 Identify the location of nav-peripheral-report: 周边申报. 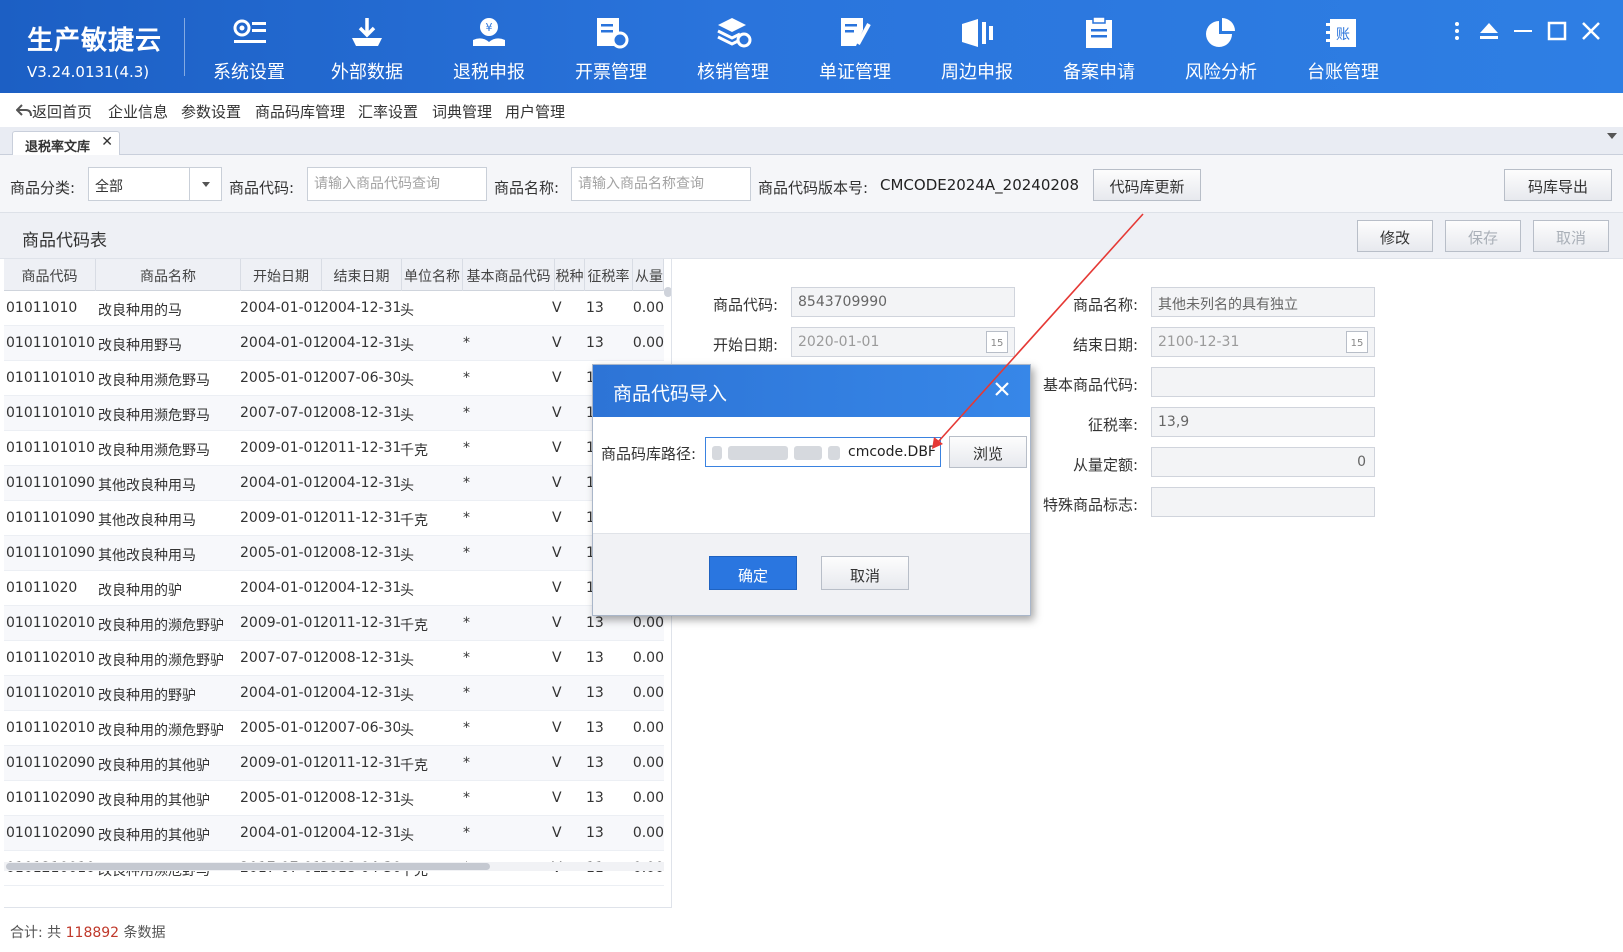
(977, 46).